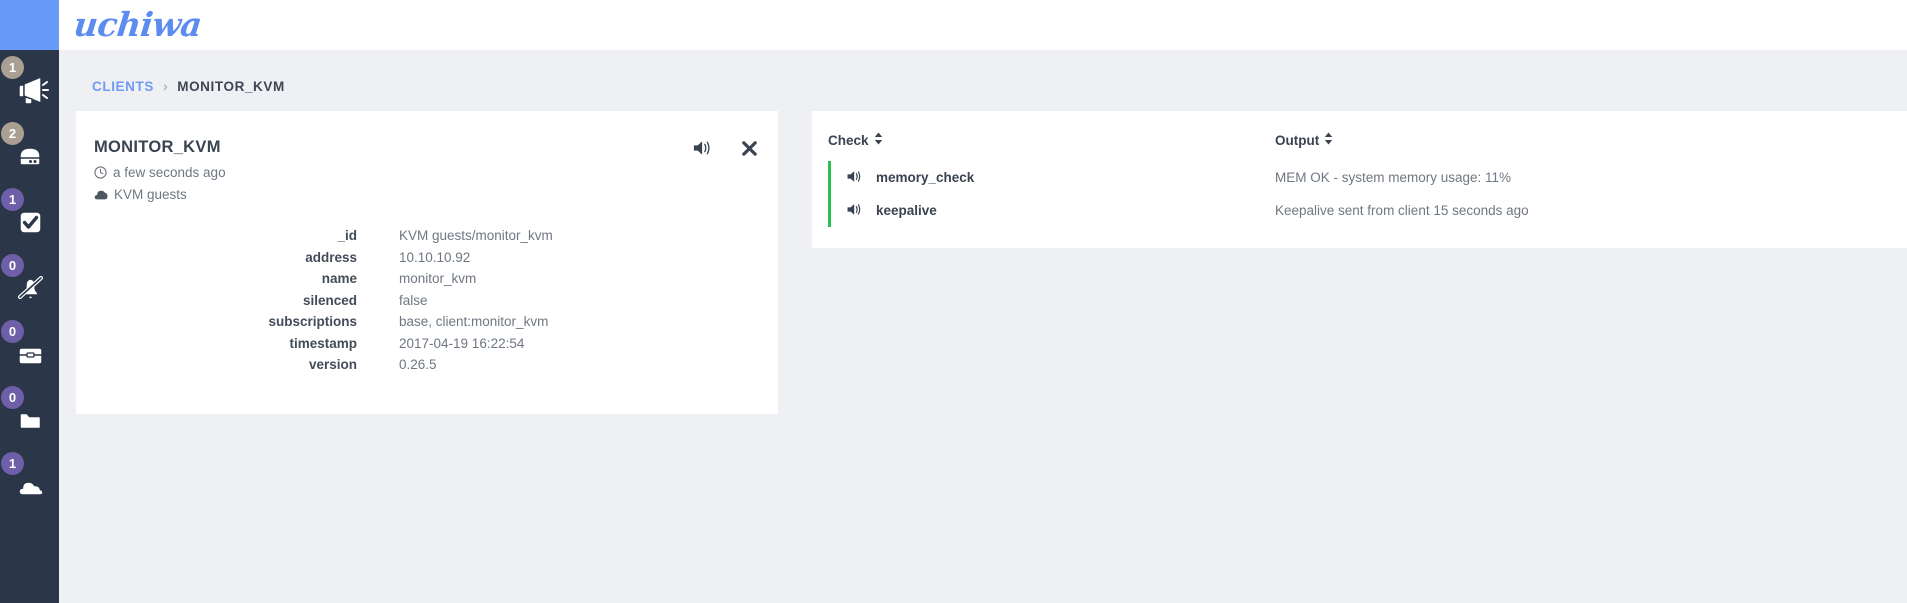 This screenshot has width=1907, height=603. I want to click on sidebar-logo-block, so click(29, 25).